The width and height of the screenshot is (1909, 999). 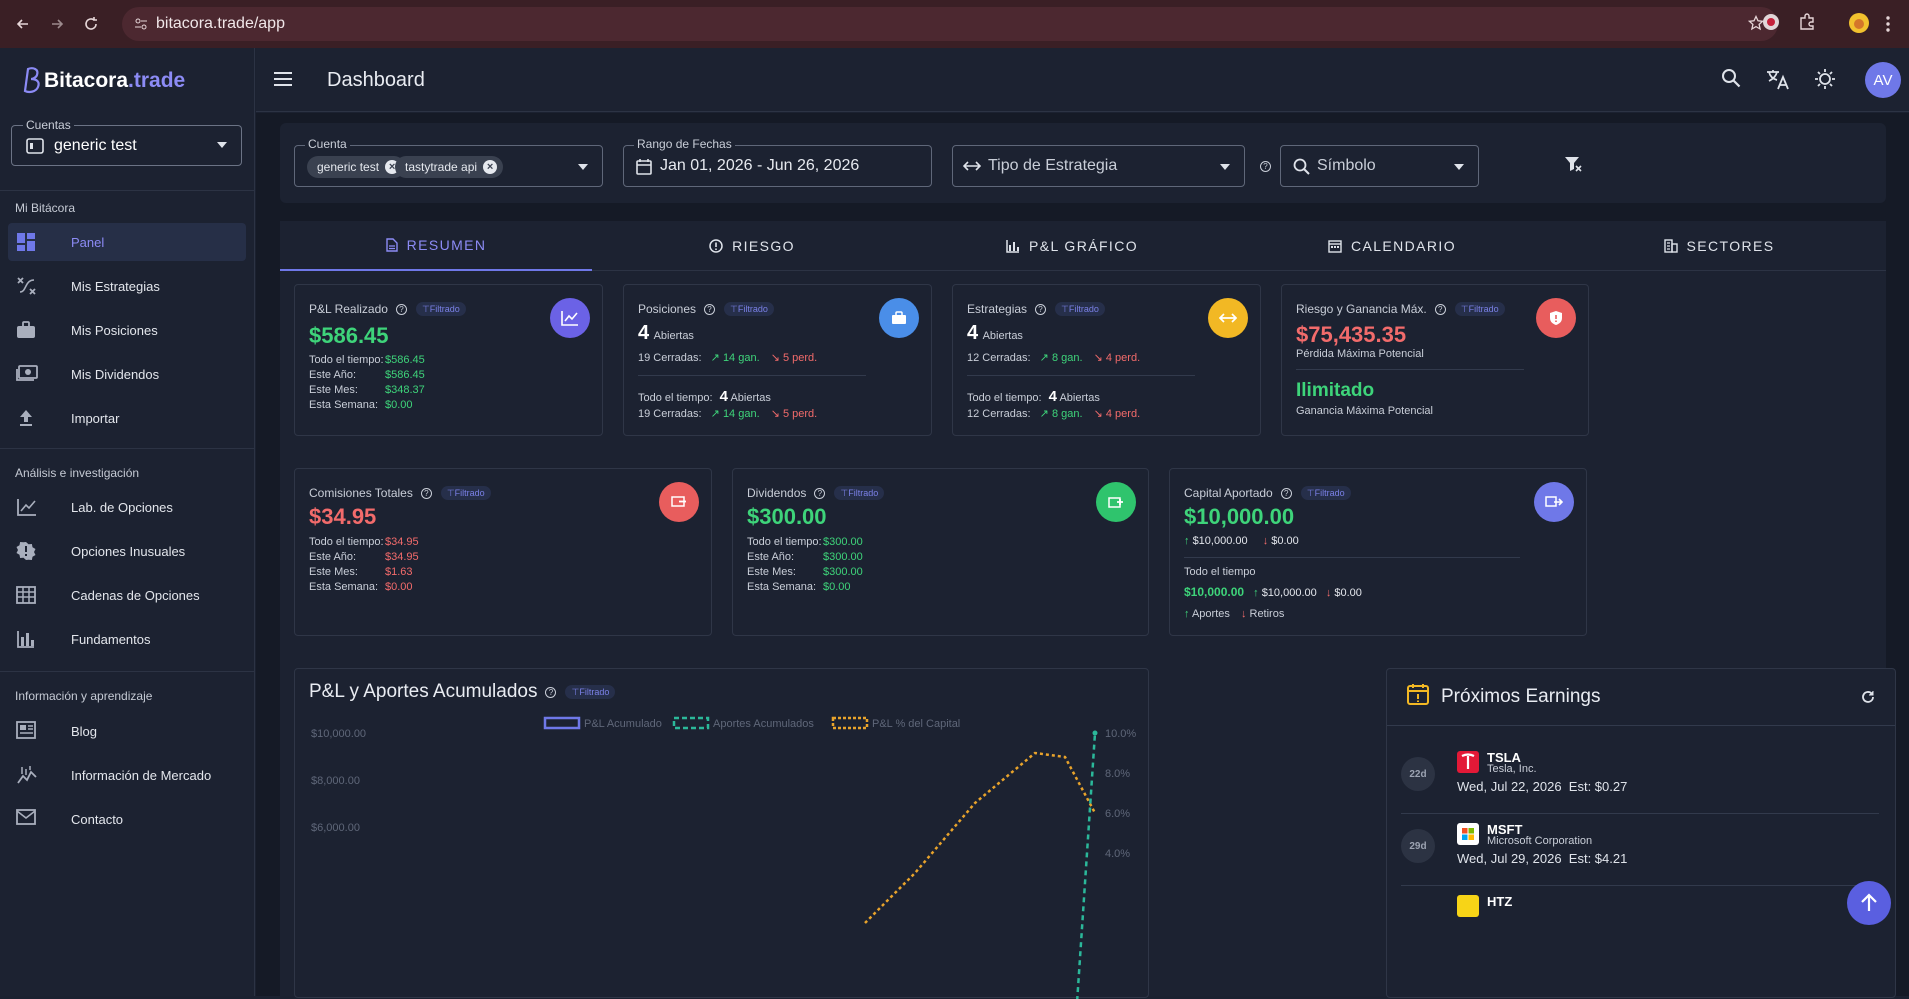 I want to click on days-badge: 29d, so click(x=1418, y=846).